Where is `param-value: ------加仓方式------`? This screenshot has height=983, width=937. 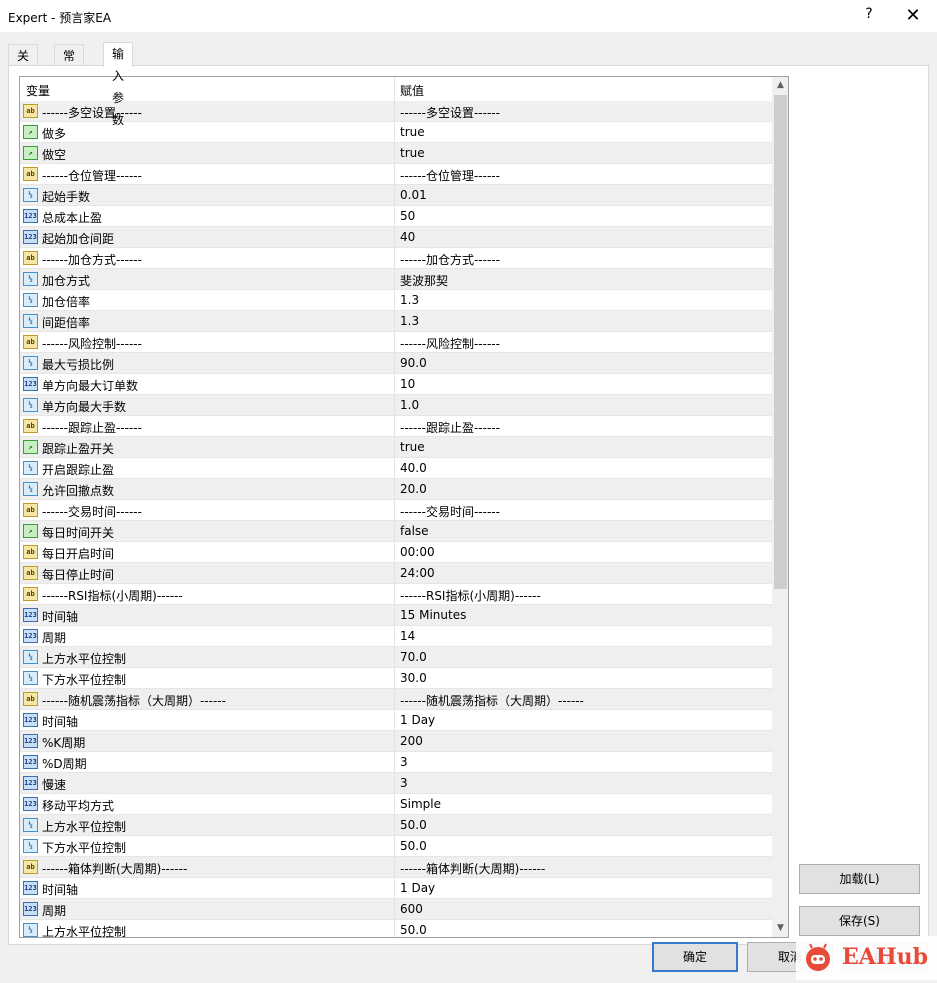
param-value: ------加仓方式------ is located at coordinates (450, 259).